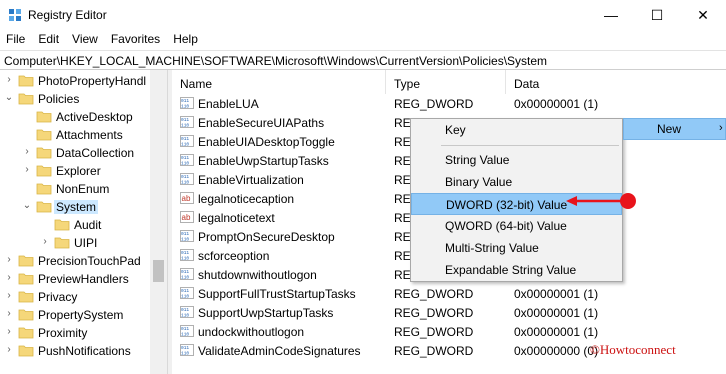  I want to click on menu-item-label: Binary Value, so click(479, 182).